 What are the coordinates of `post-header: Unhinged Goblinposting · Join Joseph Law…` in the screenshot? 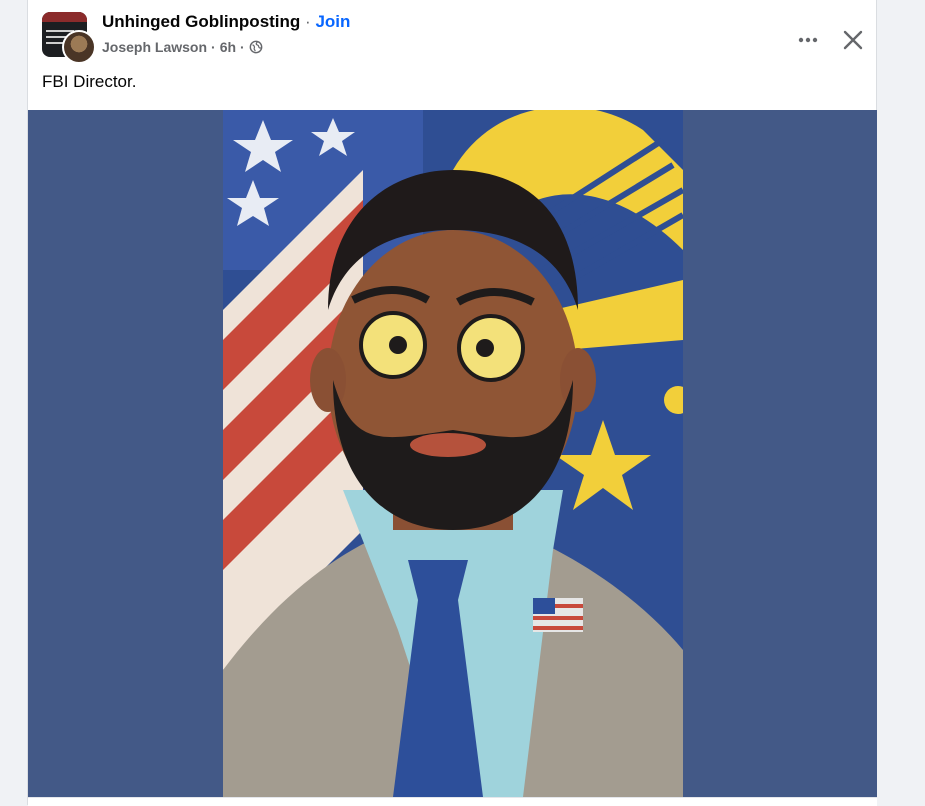 It's located at (459, 37).